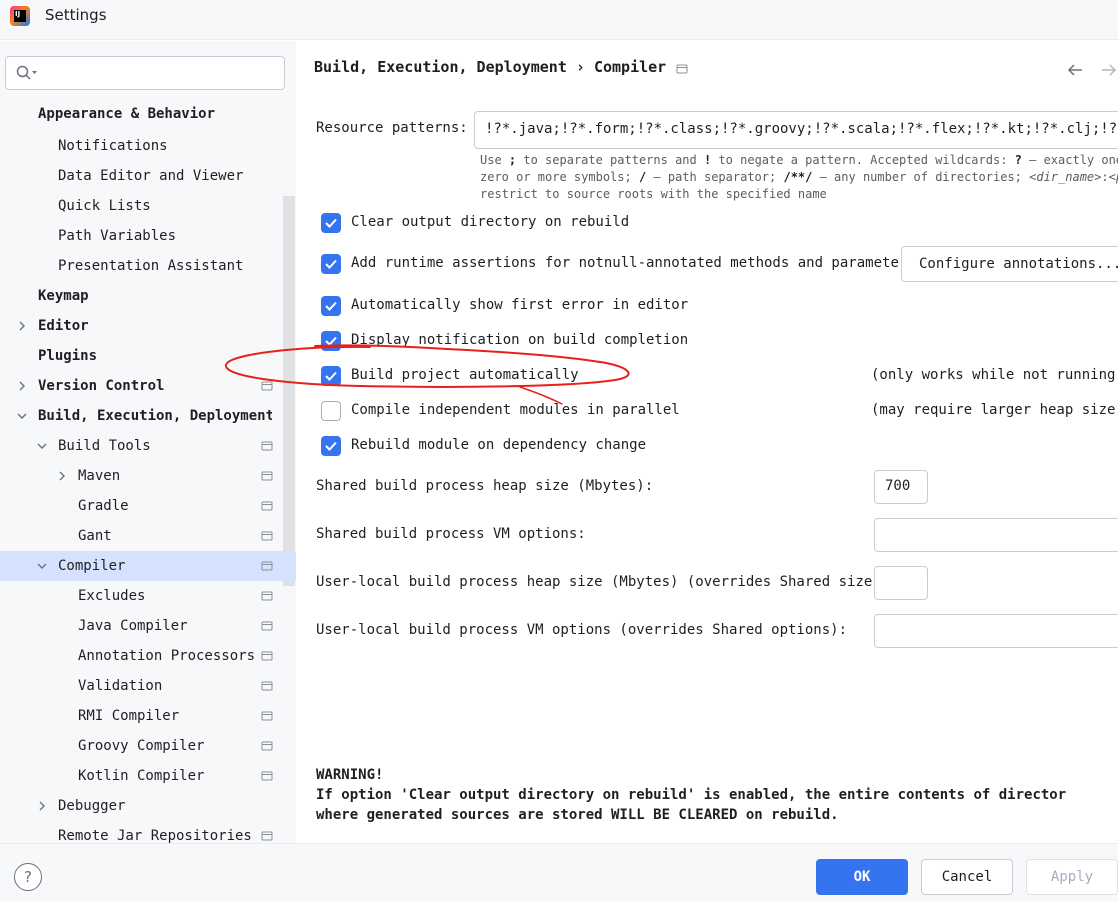  Describe the element at coordinates (151, 266) in the screenshot. I see `sidebar-item-label: Presentation Assistant` at that location.